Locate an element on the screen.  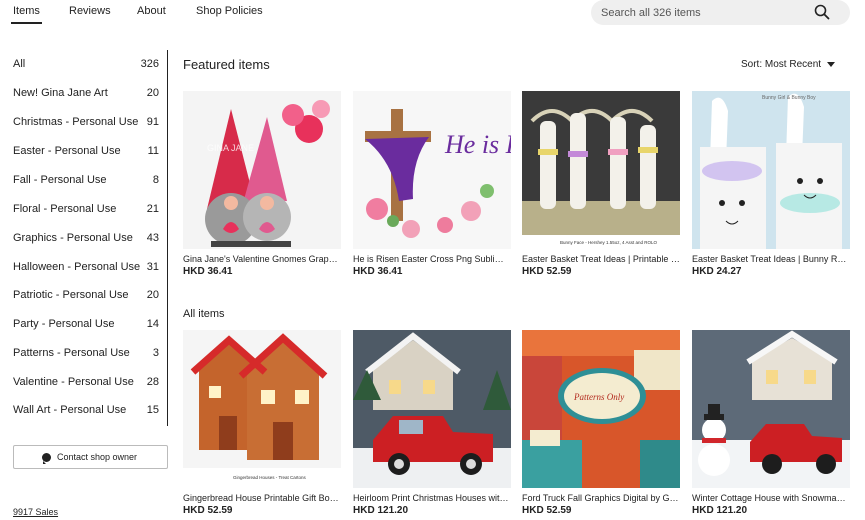
sidebar-item-label: Floral - Personal Use is located at coordinates (65, 209).